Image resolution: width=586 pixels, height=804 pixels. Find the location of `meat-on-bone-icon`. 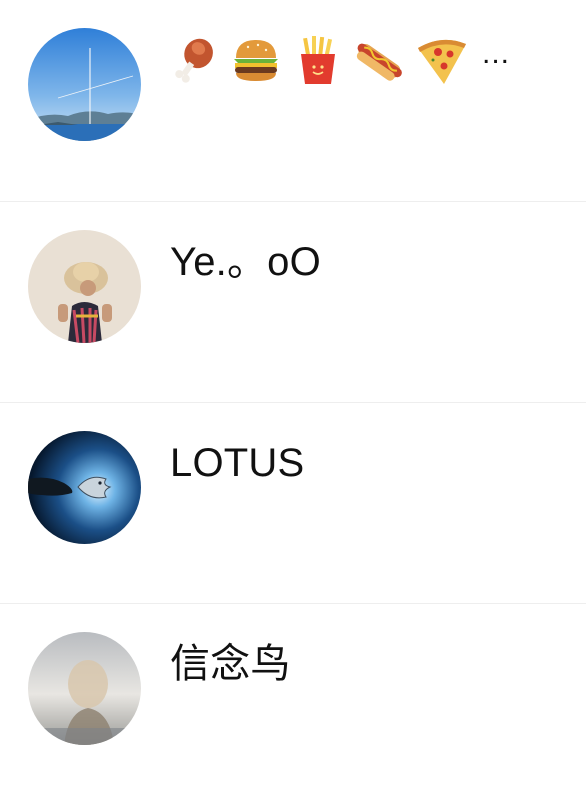

meat-on-bone-icon is located at coordinates (194, 60).